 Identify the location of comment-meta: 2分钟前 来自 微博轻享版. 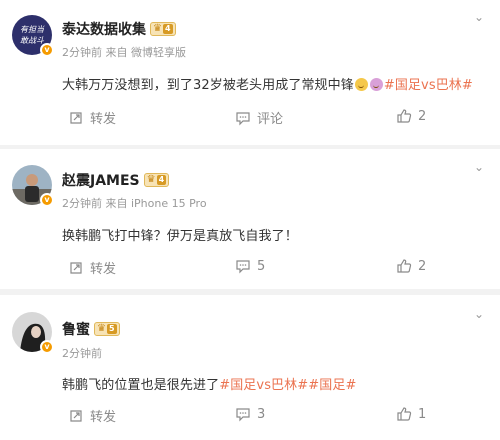
(124, 52).